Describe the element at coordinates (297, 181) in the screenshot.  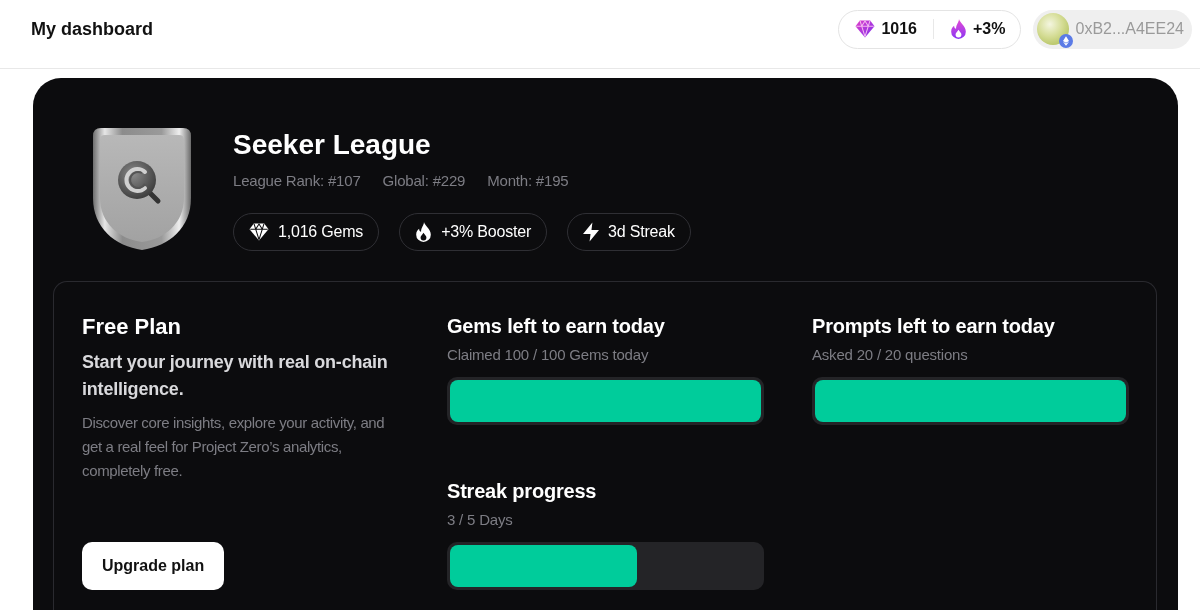
I see `rank-text: League Rank: #107` at that location.